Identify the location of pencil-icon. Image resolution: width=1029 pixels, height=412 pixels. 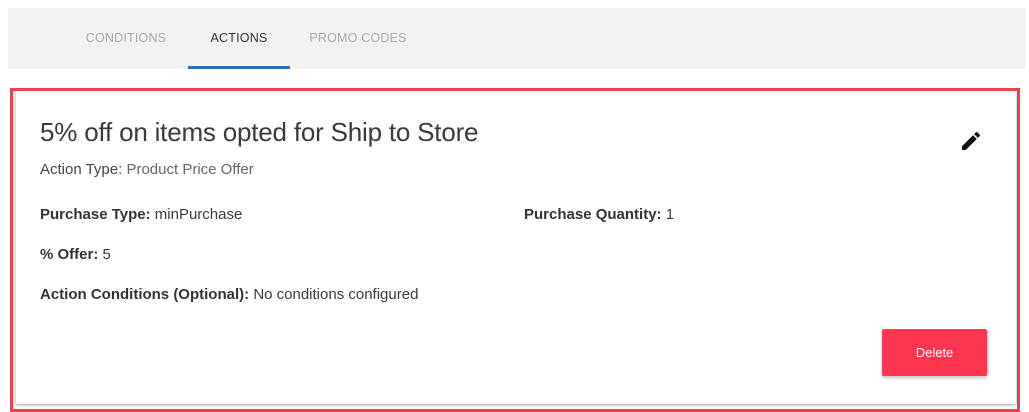
(971, 140).